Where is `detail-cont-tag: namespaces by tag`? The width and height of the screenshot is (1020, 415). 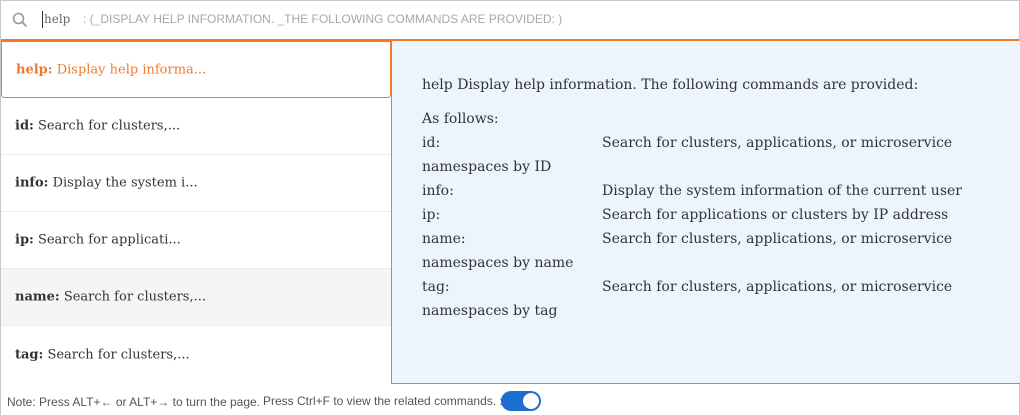
detail-cont-tag: namespaces by tag is located at coordinates (490, 311).